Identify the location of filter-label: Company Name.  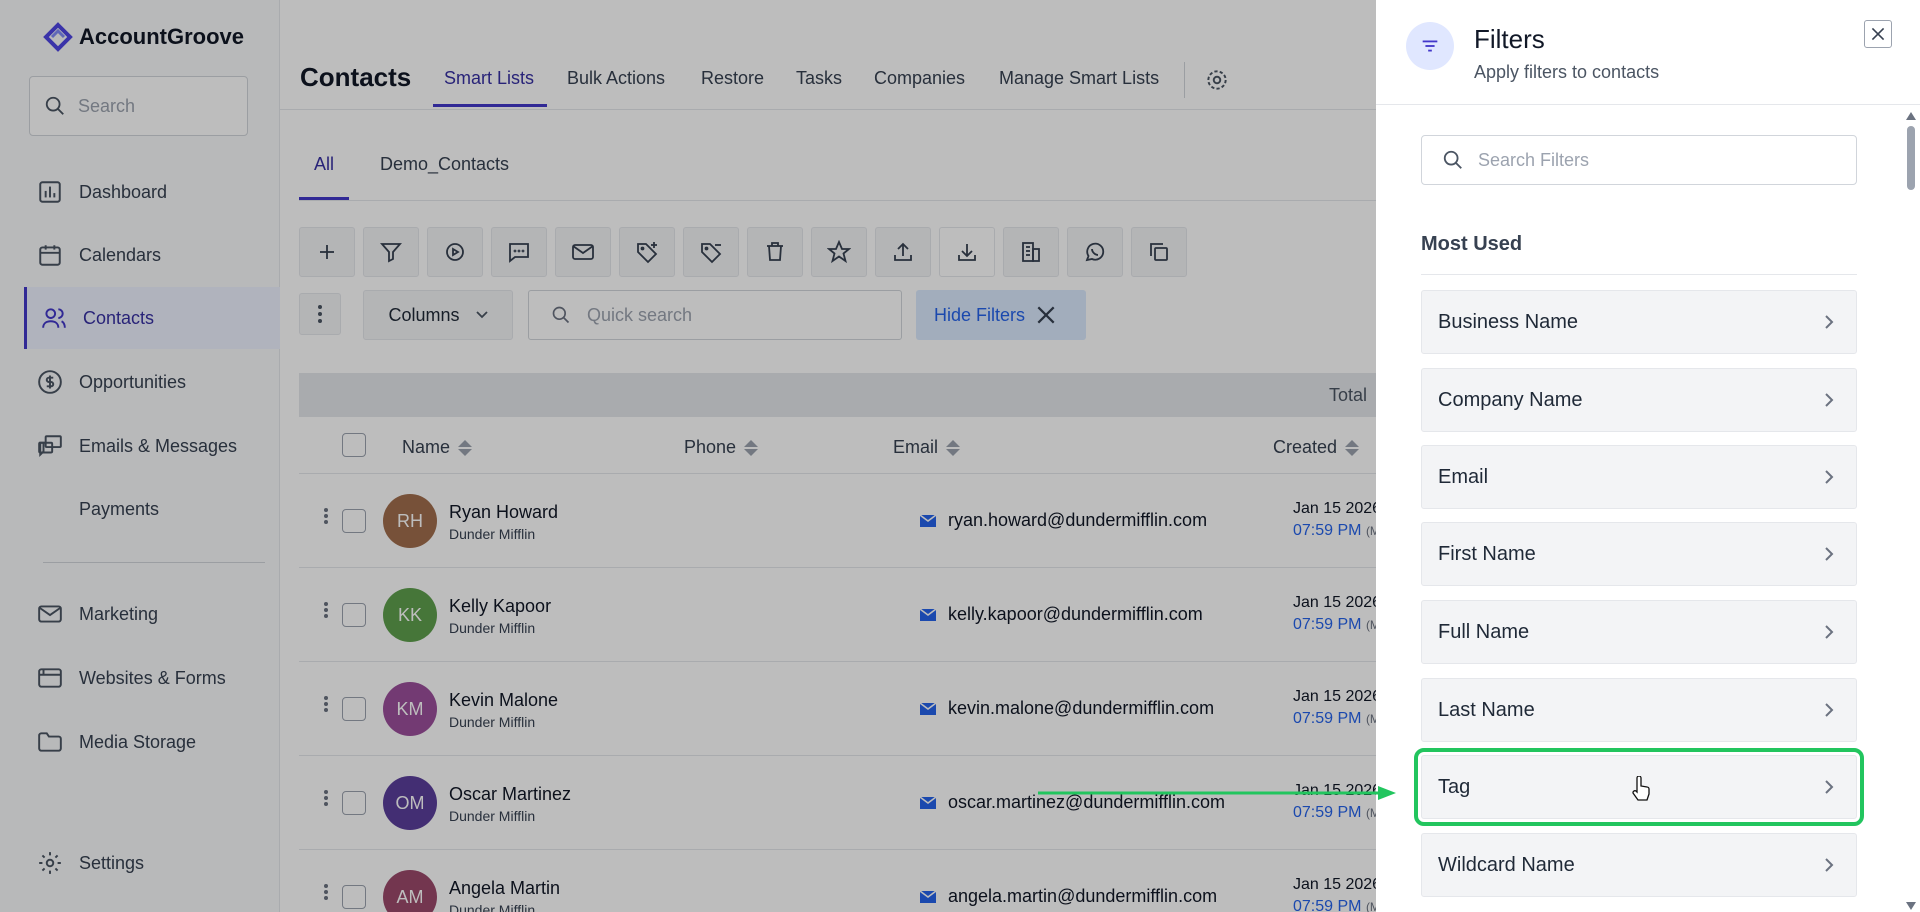
(1510, 399).